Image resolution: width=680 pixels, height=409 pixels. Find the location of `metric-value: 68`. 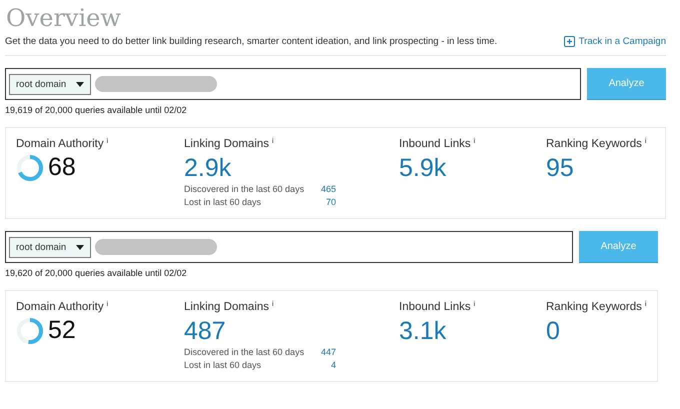

metric-value: 68 is located at coordinates (62, 167).